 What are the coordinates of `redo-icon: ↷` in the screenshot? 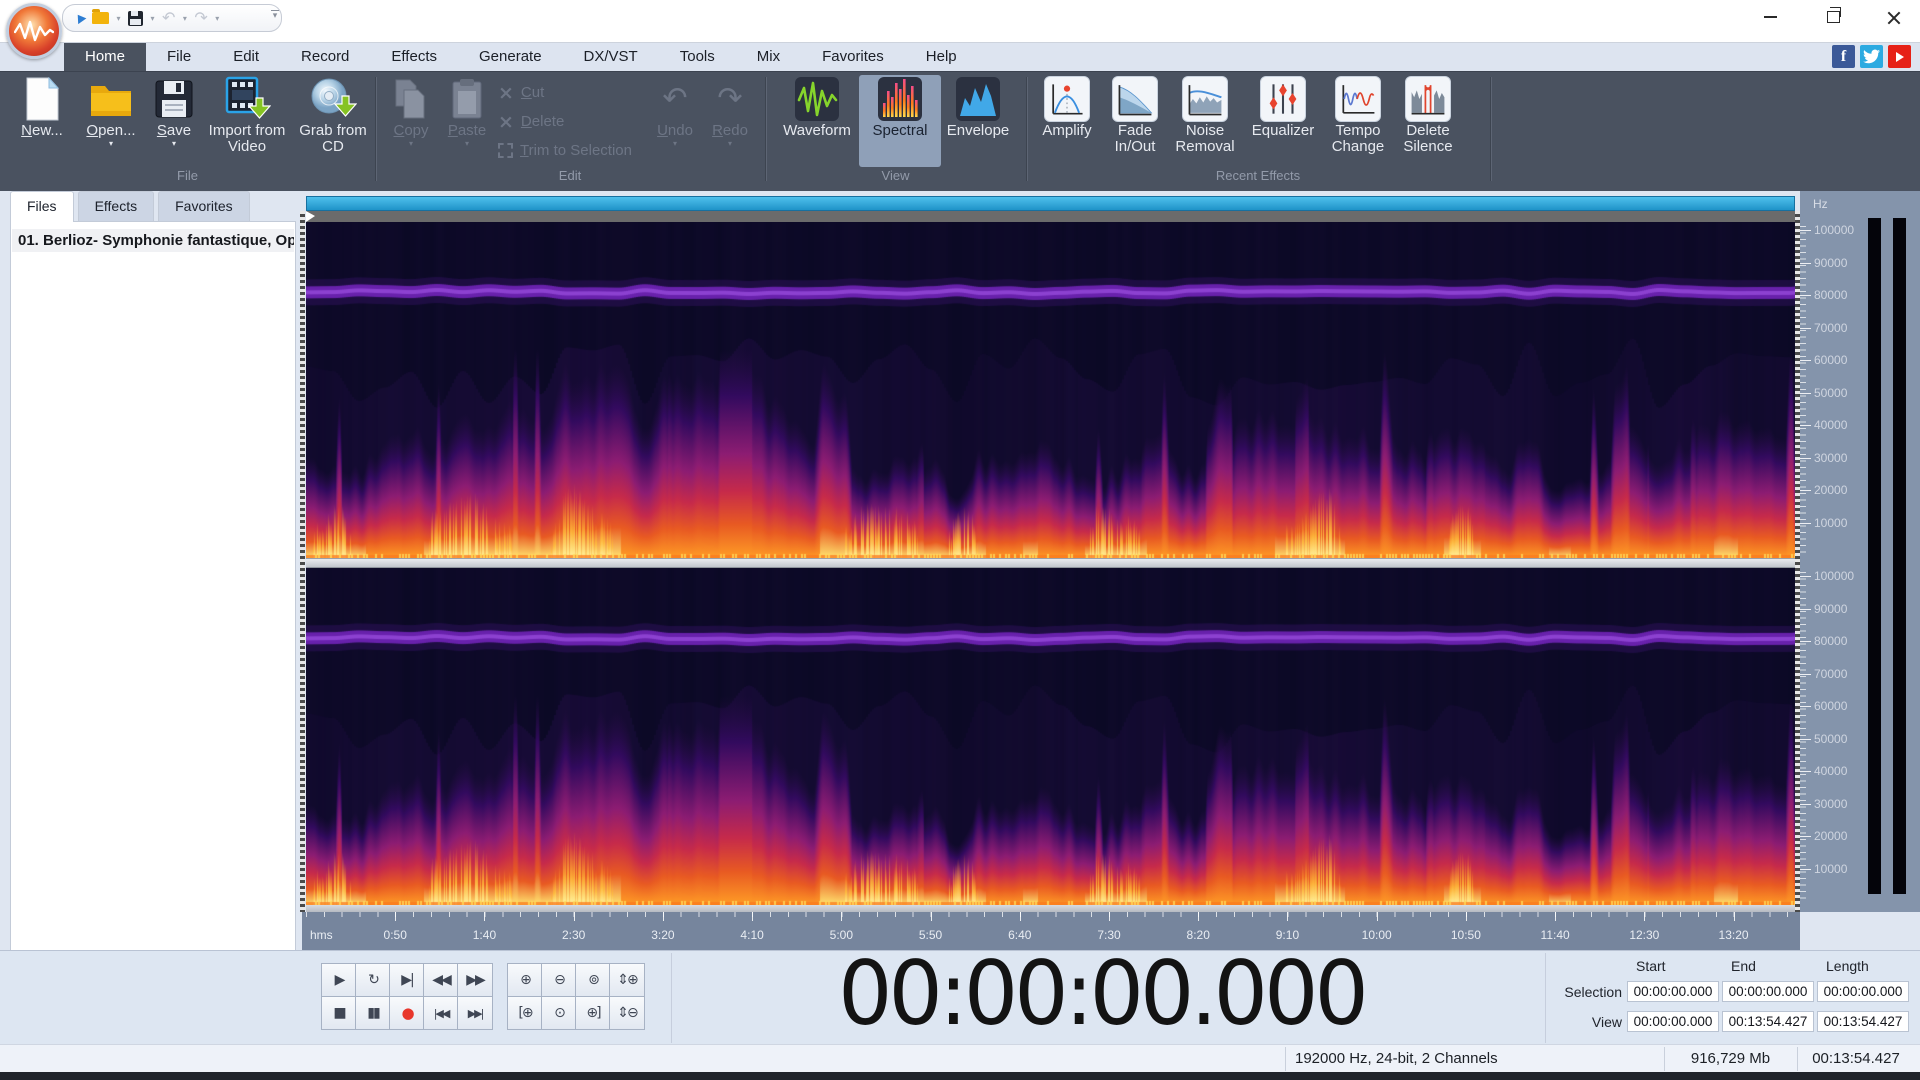 It's located at (200, 18).